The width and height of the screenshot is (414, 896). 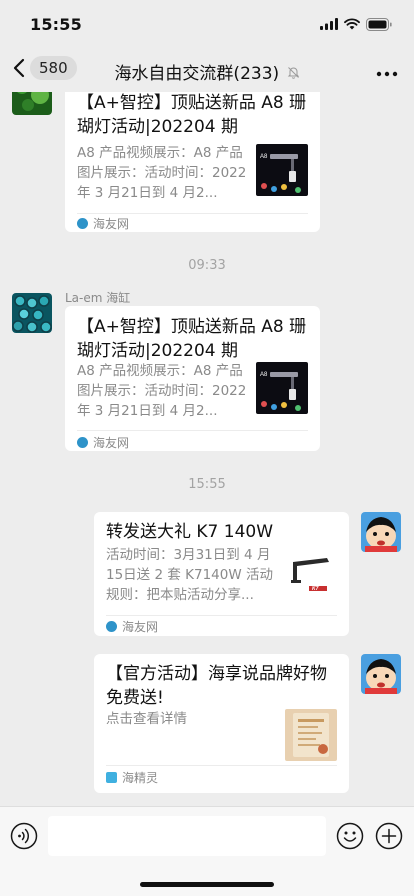 I want to click on sender-name: La-em 海缸, so click(x=98, y=298).